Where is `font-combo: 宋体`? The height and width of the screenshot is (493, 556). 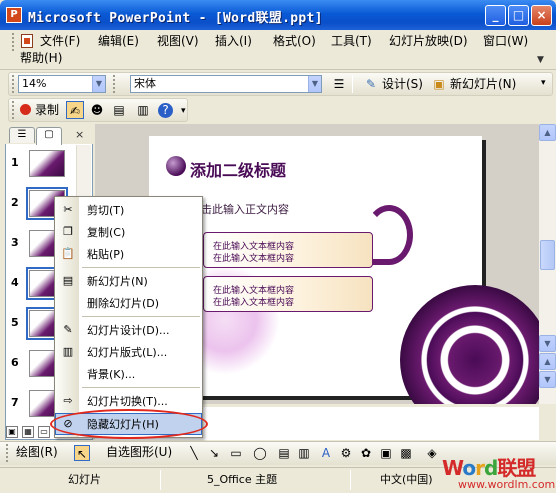 font-combo: 宋体 is located at coordinates (226, 84).